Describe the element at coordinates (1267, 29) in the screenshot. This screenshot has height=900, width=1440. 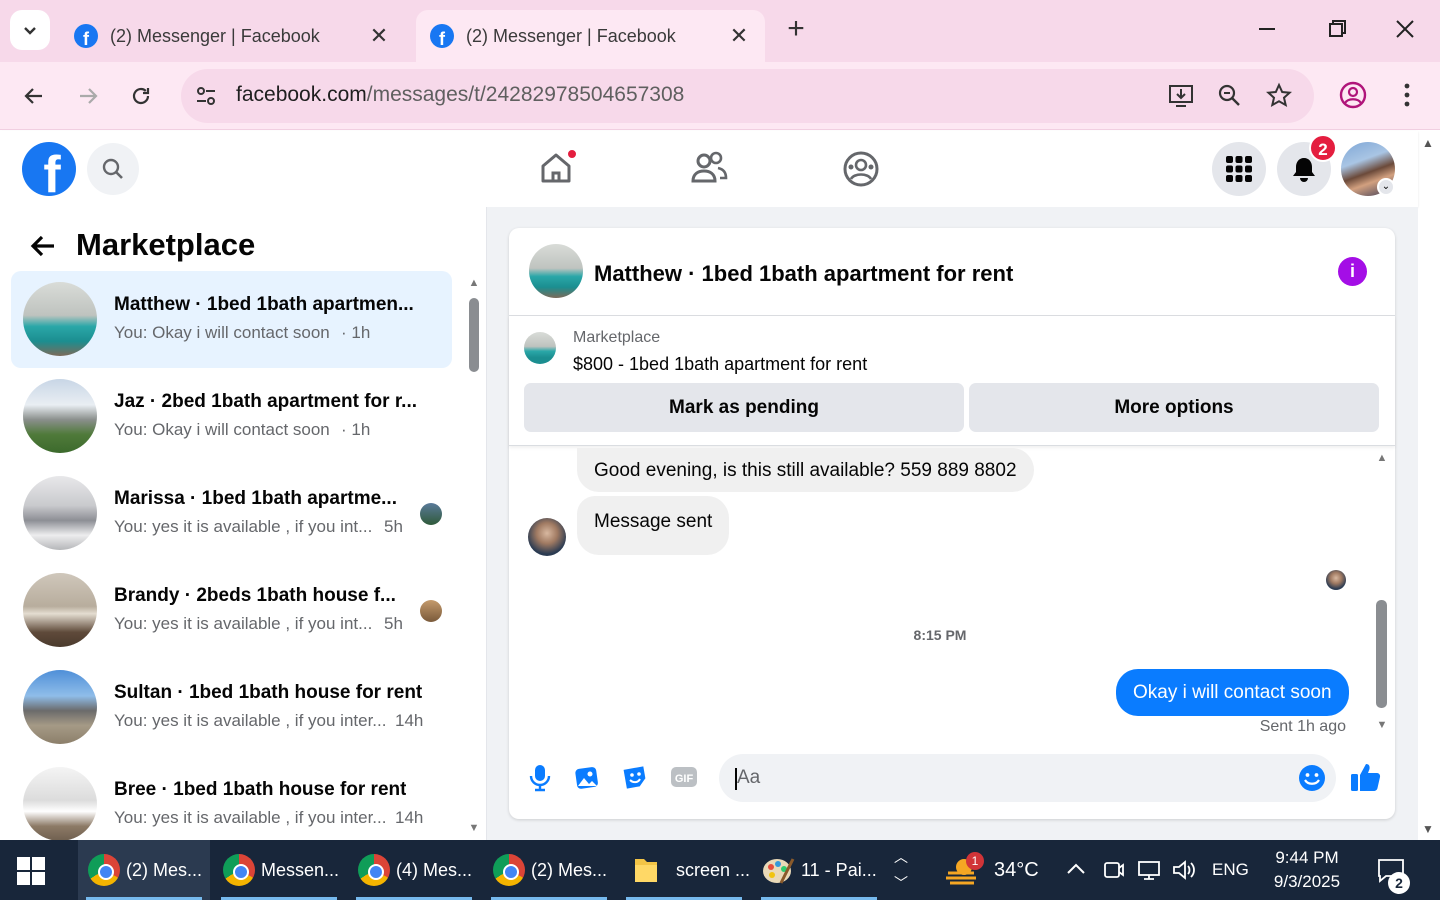
I see `minimize-button` at that location.